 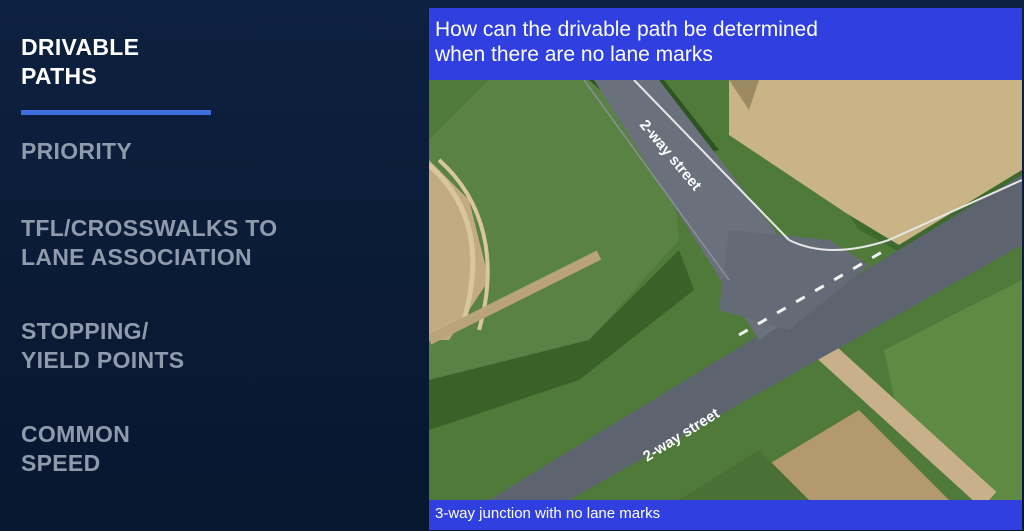 What do you see at coordinates (76, 151) in the screenshot?
I see `nav-item-priority: PRIORITY` at bounding box center [76, 151].